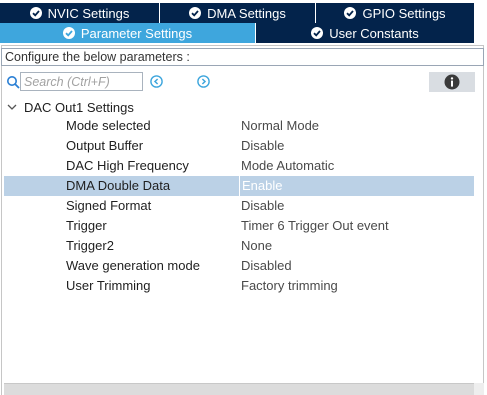  I want to click on param-value: Normal Mode, so click(280, 125).